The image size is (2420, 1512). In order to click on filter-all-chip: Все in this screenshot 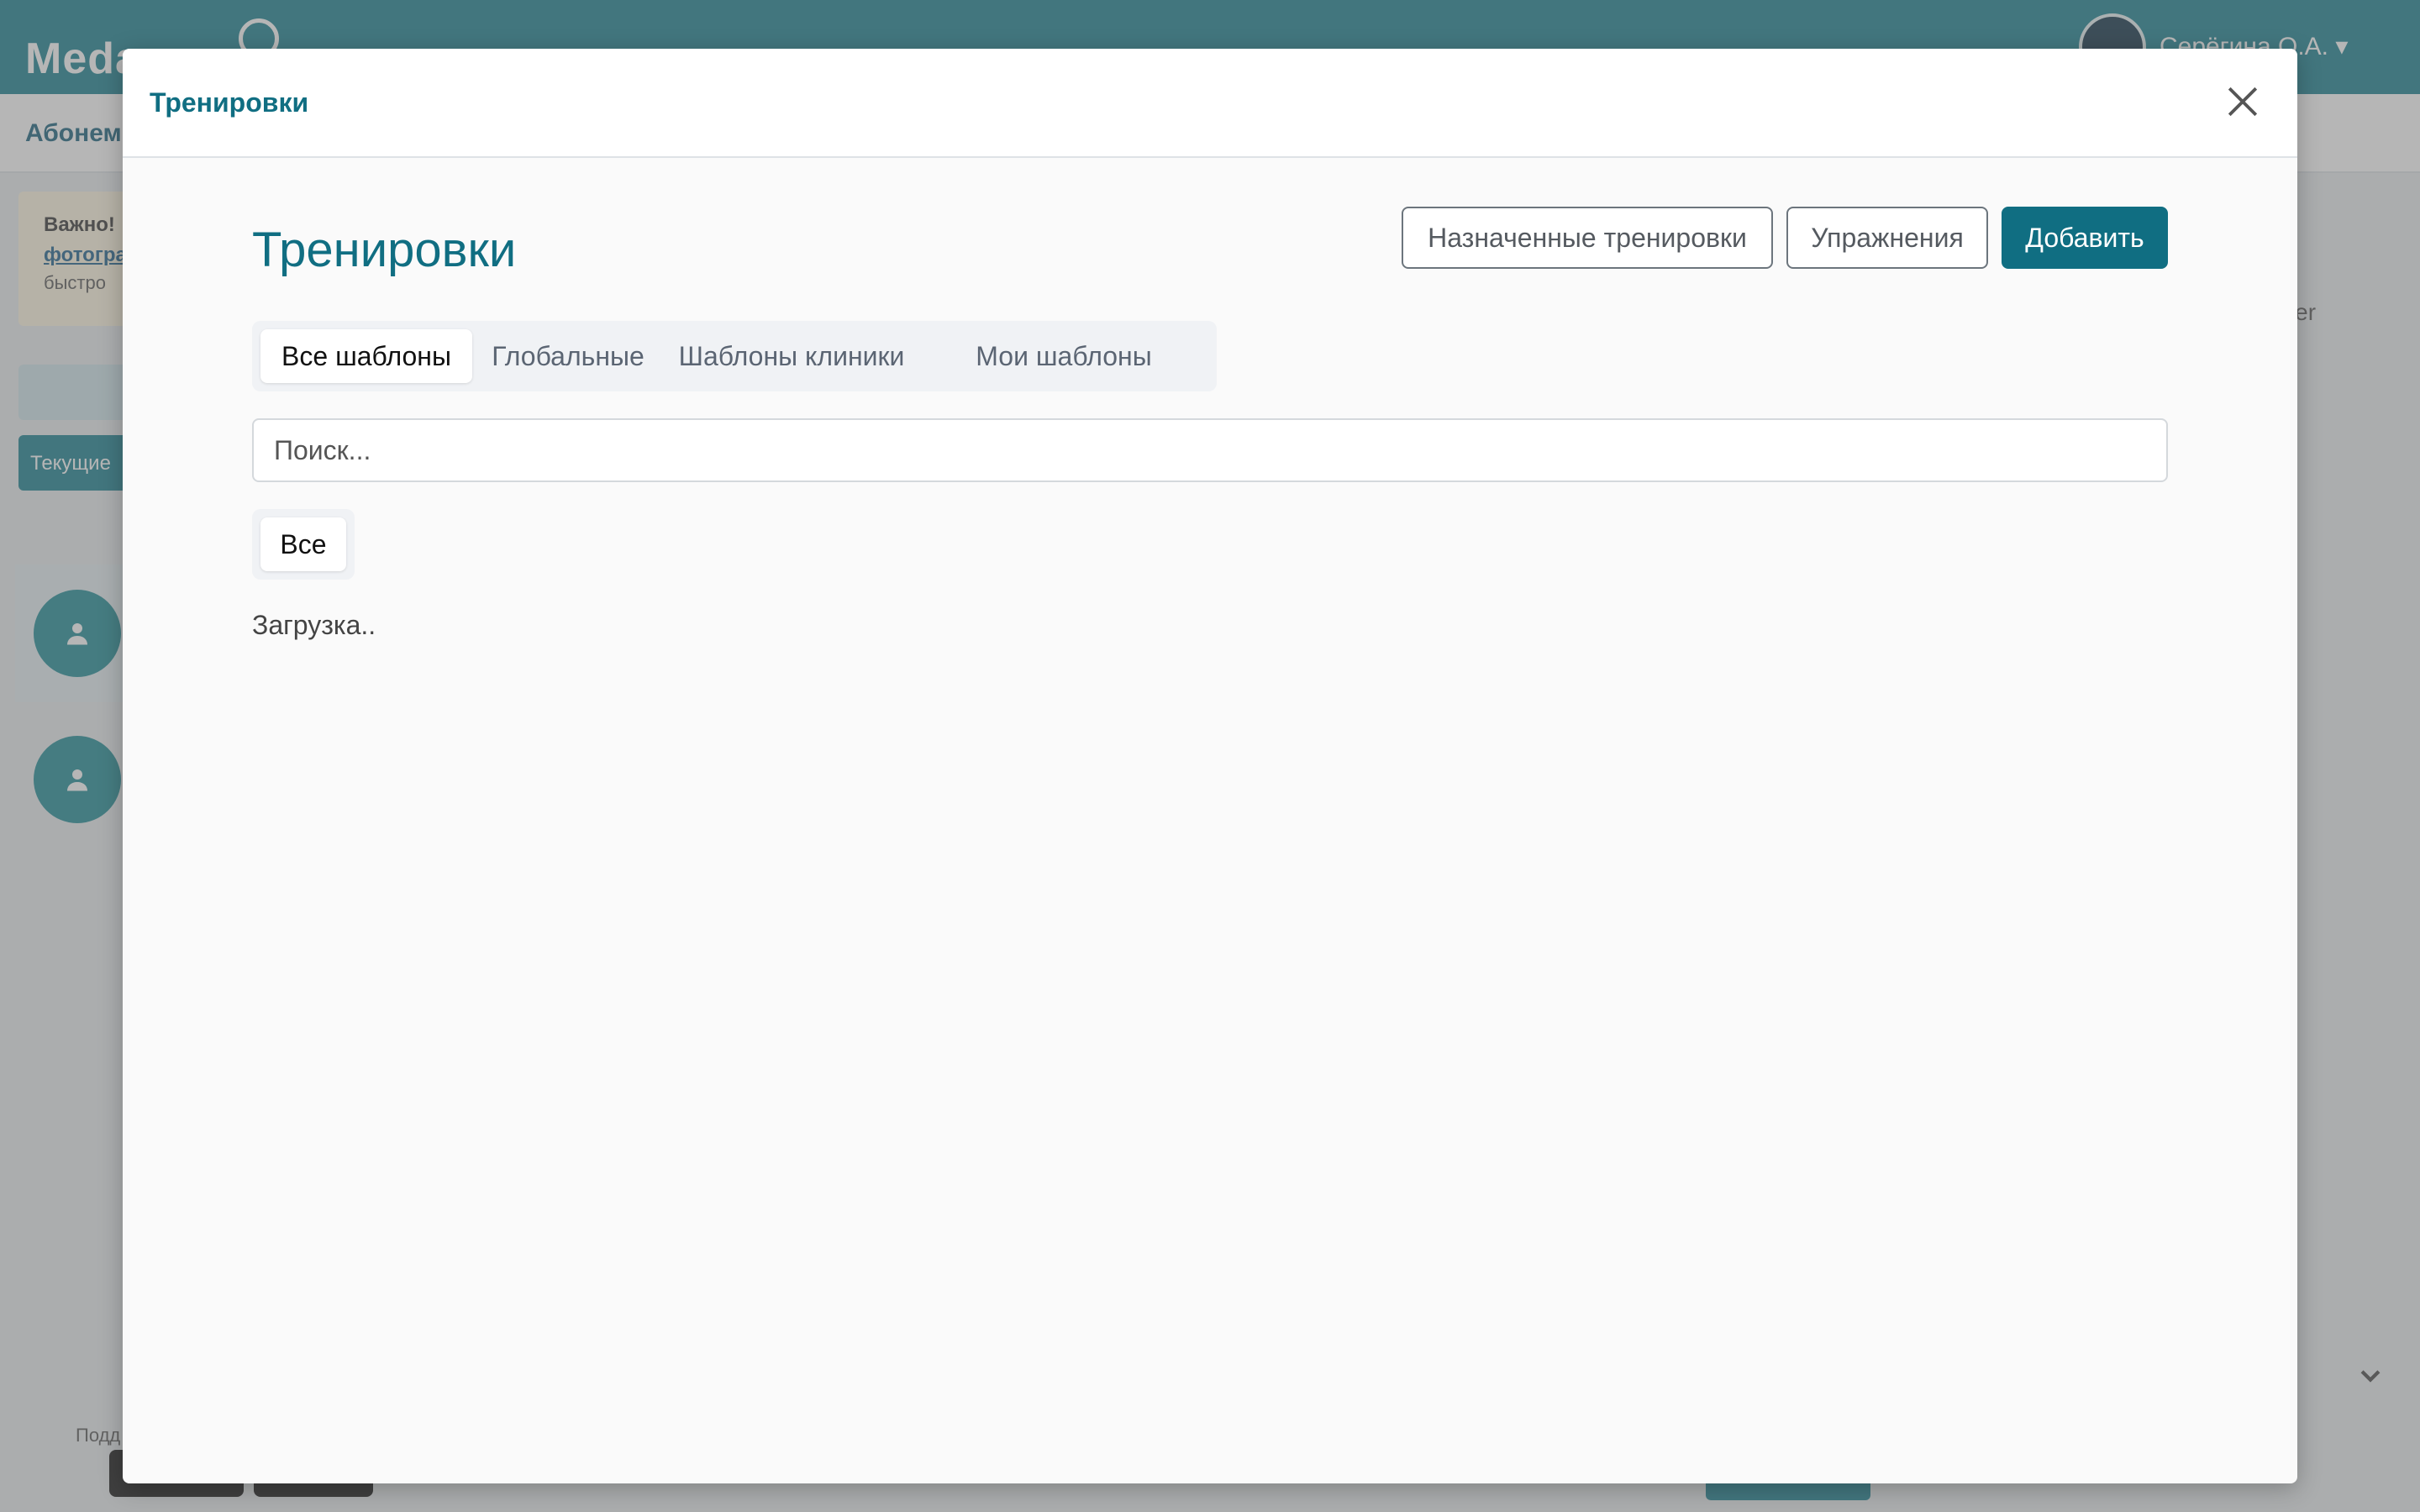, I will do `click(303, 544)`.